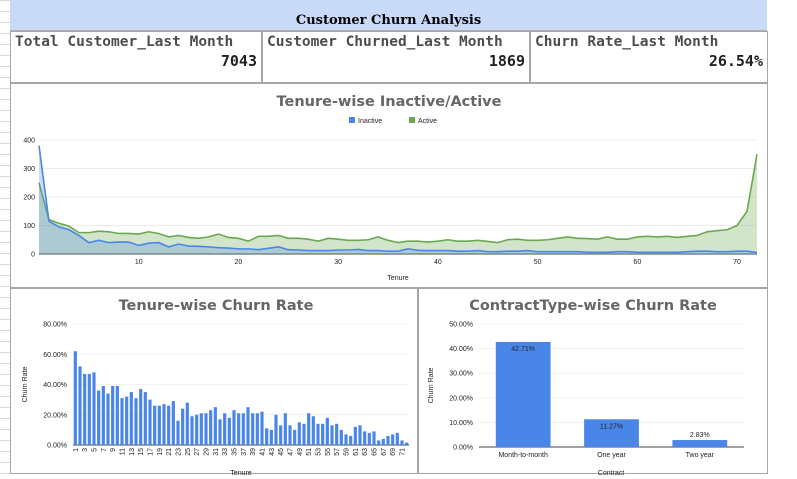  What do you see at coordinates (365, 452) in the screenshot?
I see `x-tick-label: 63` at bounding box center [365, 452].